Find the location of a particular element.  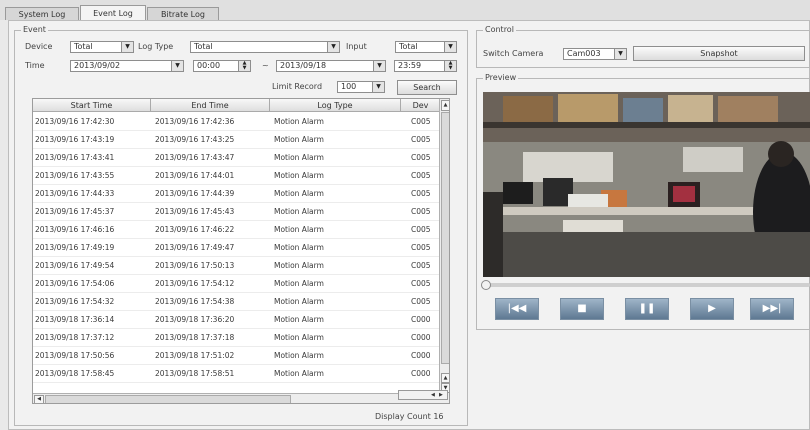

start-time-cell: 2013/09/16 17:42:30 is located at coordinates (75, 121).